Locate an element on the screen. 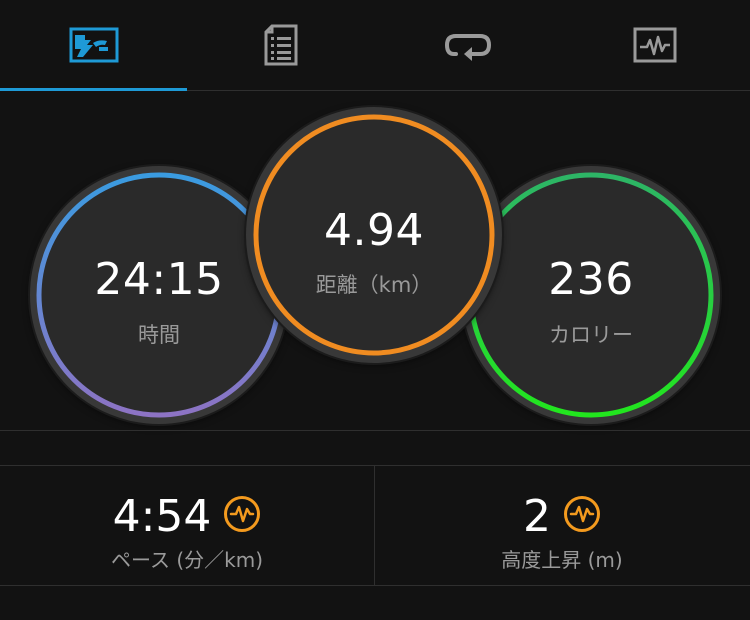 This screenshot has height=620, width=750. elevation-metric: 2 高度上昇 (m) is located at coordinates (562, 525).